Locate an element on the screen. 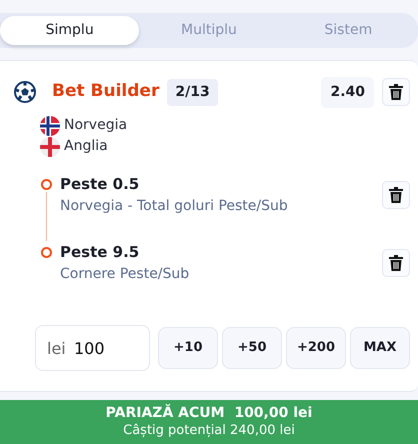 This screenshot has width=418, height=444. selection-count: 2/13 is located at coordinates (192, 92).